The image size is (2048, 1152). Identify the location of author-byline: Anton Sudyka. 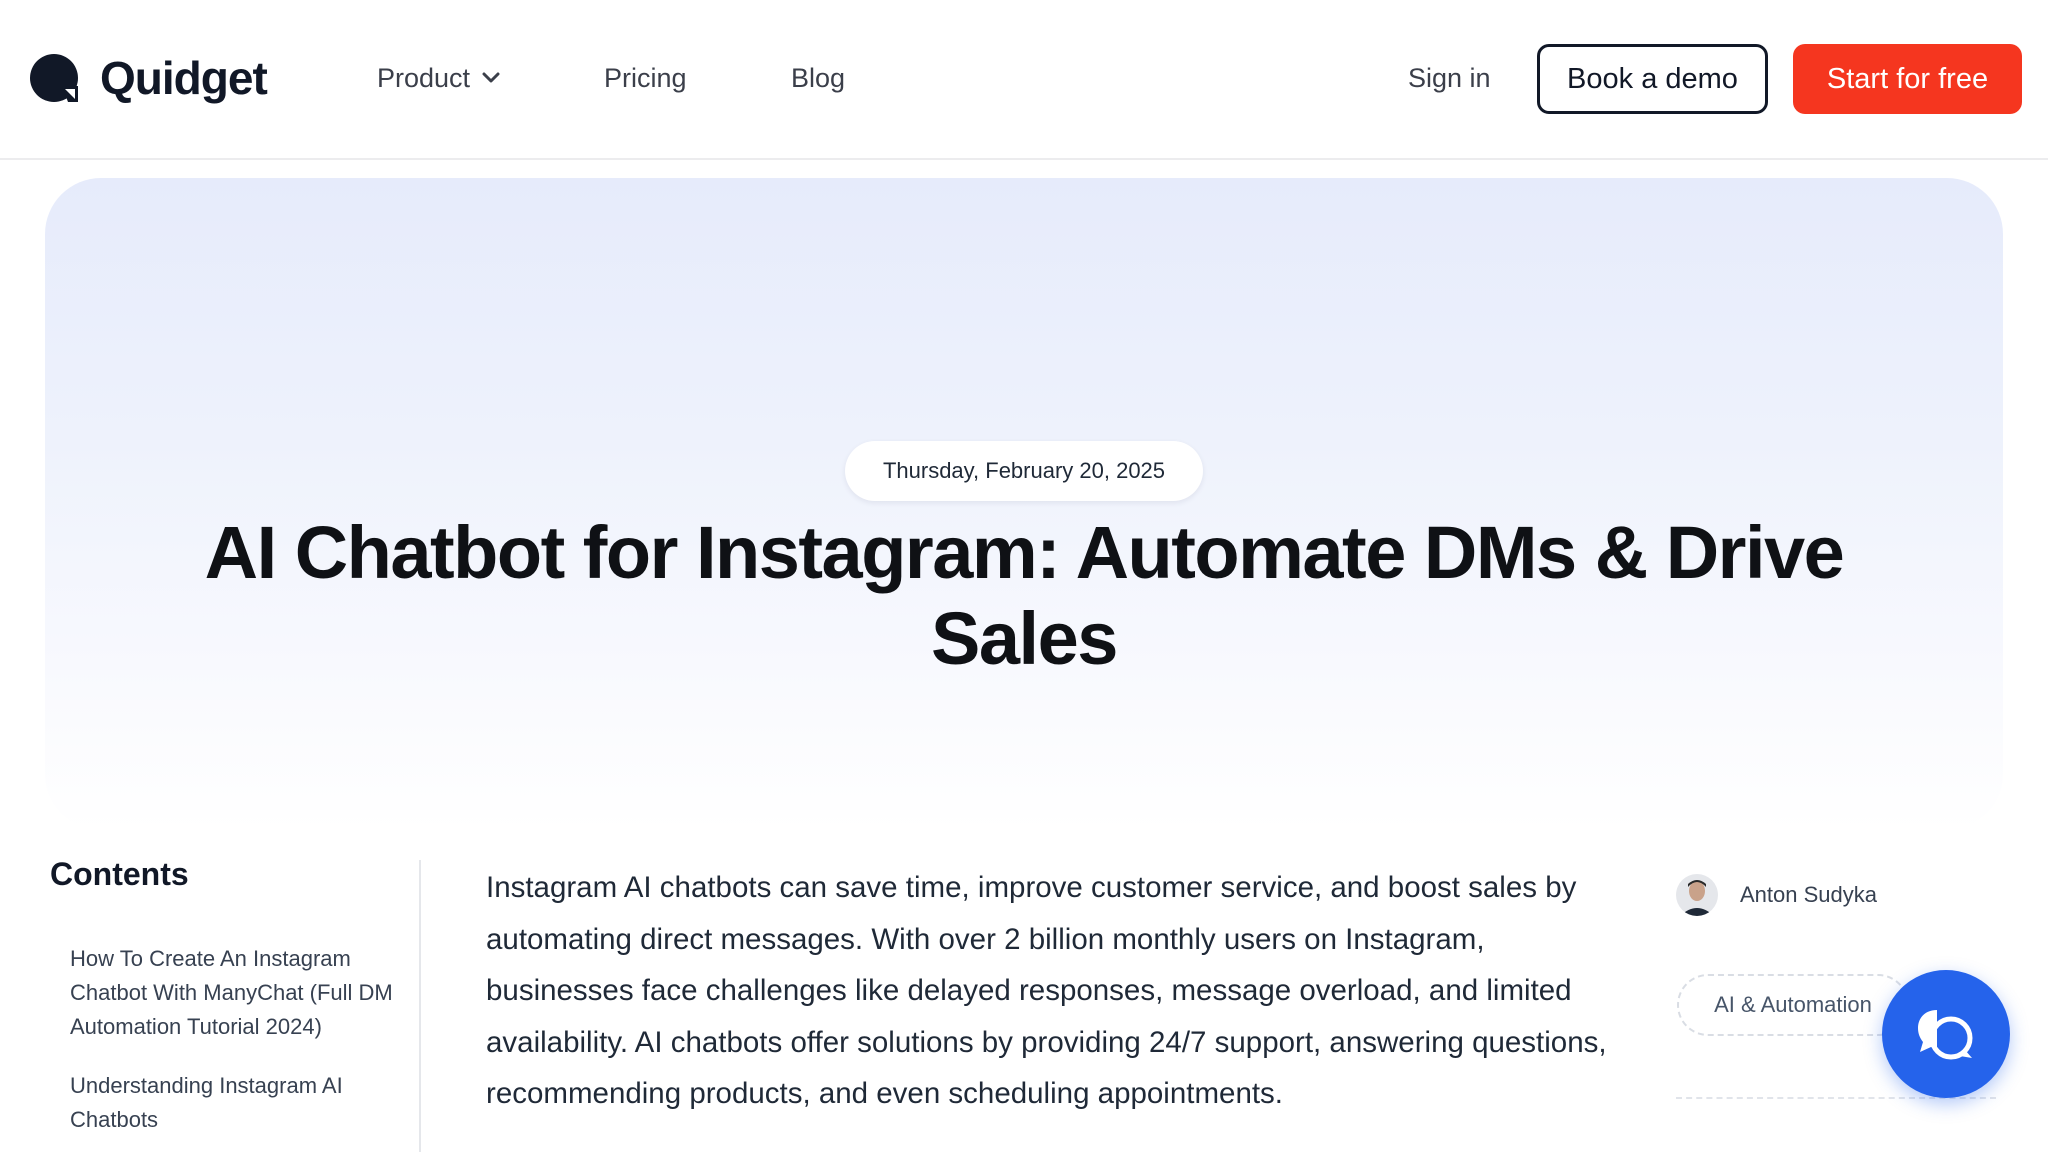
(1776, 895).